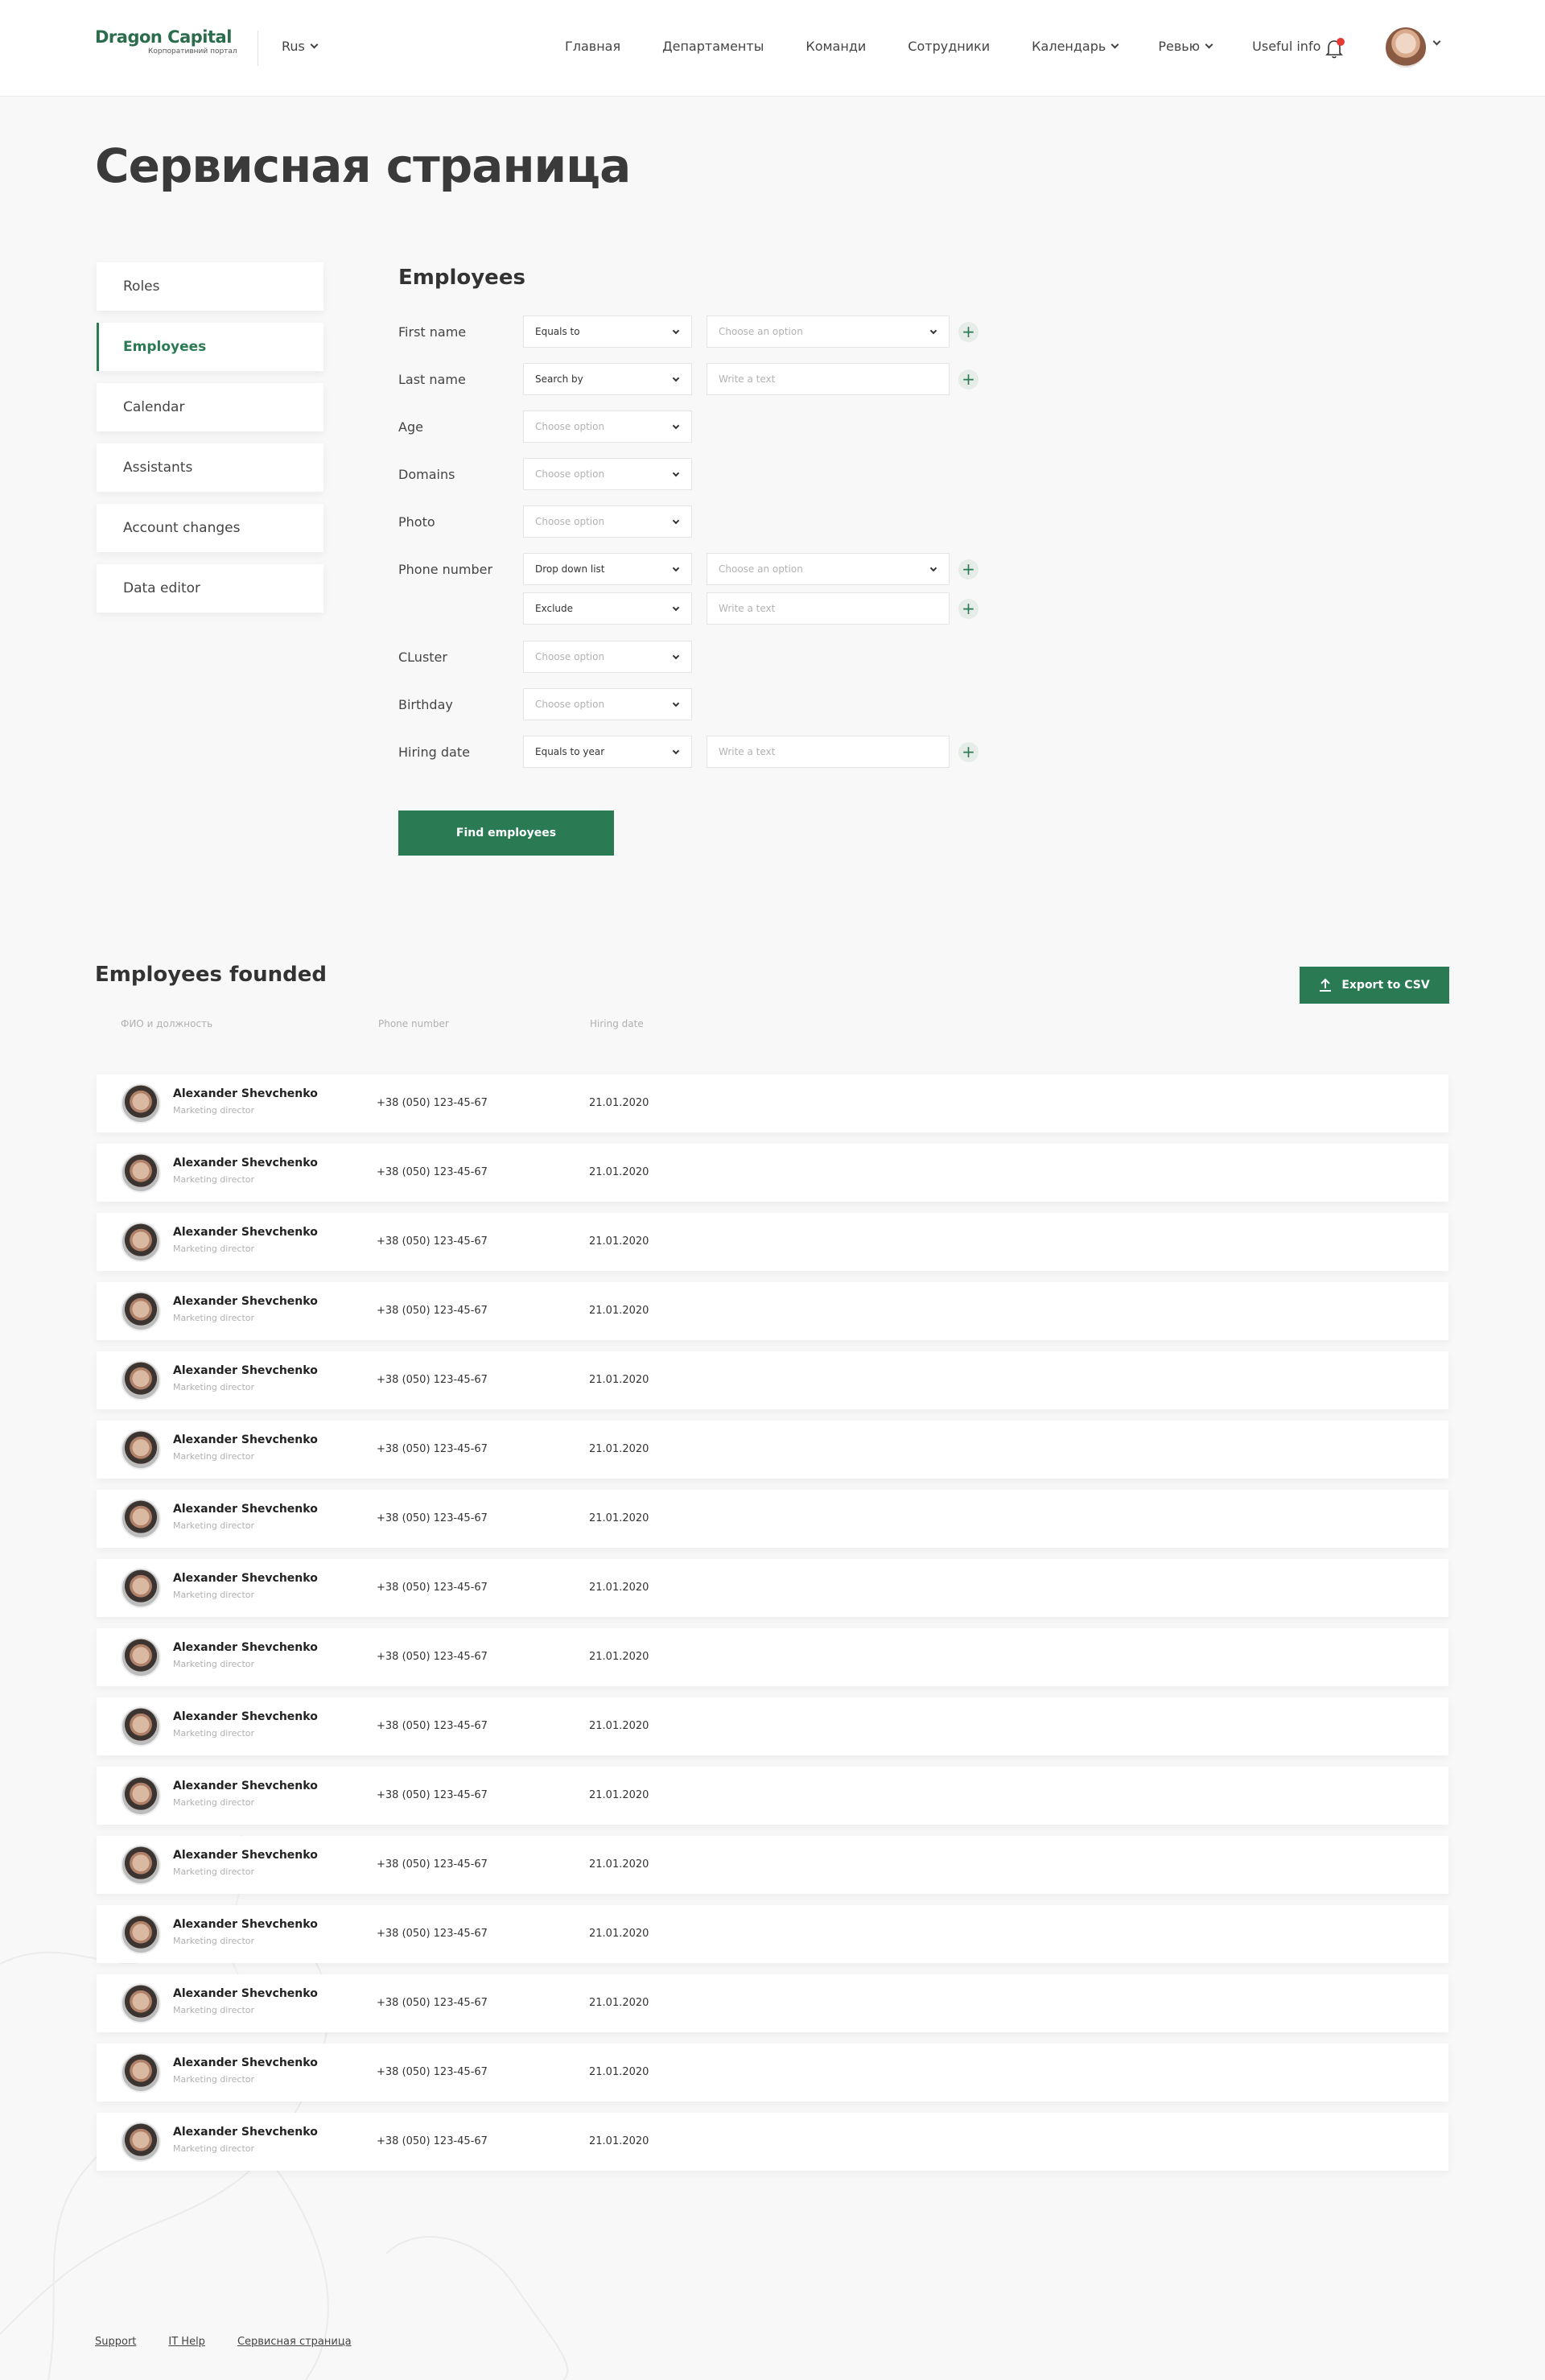 This screenshot has width=1545, height=2380. I want to click on select-value: Drop down list, so click(570, 569).